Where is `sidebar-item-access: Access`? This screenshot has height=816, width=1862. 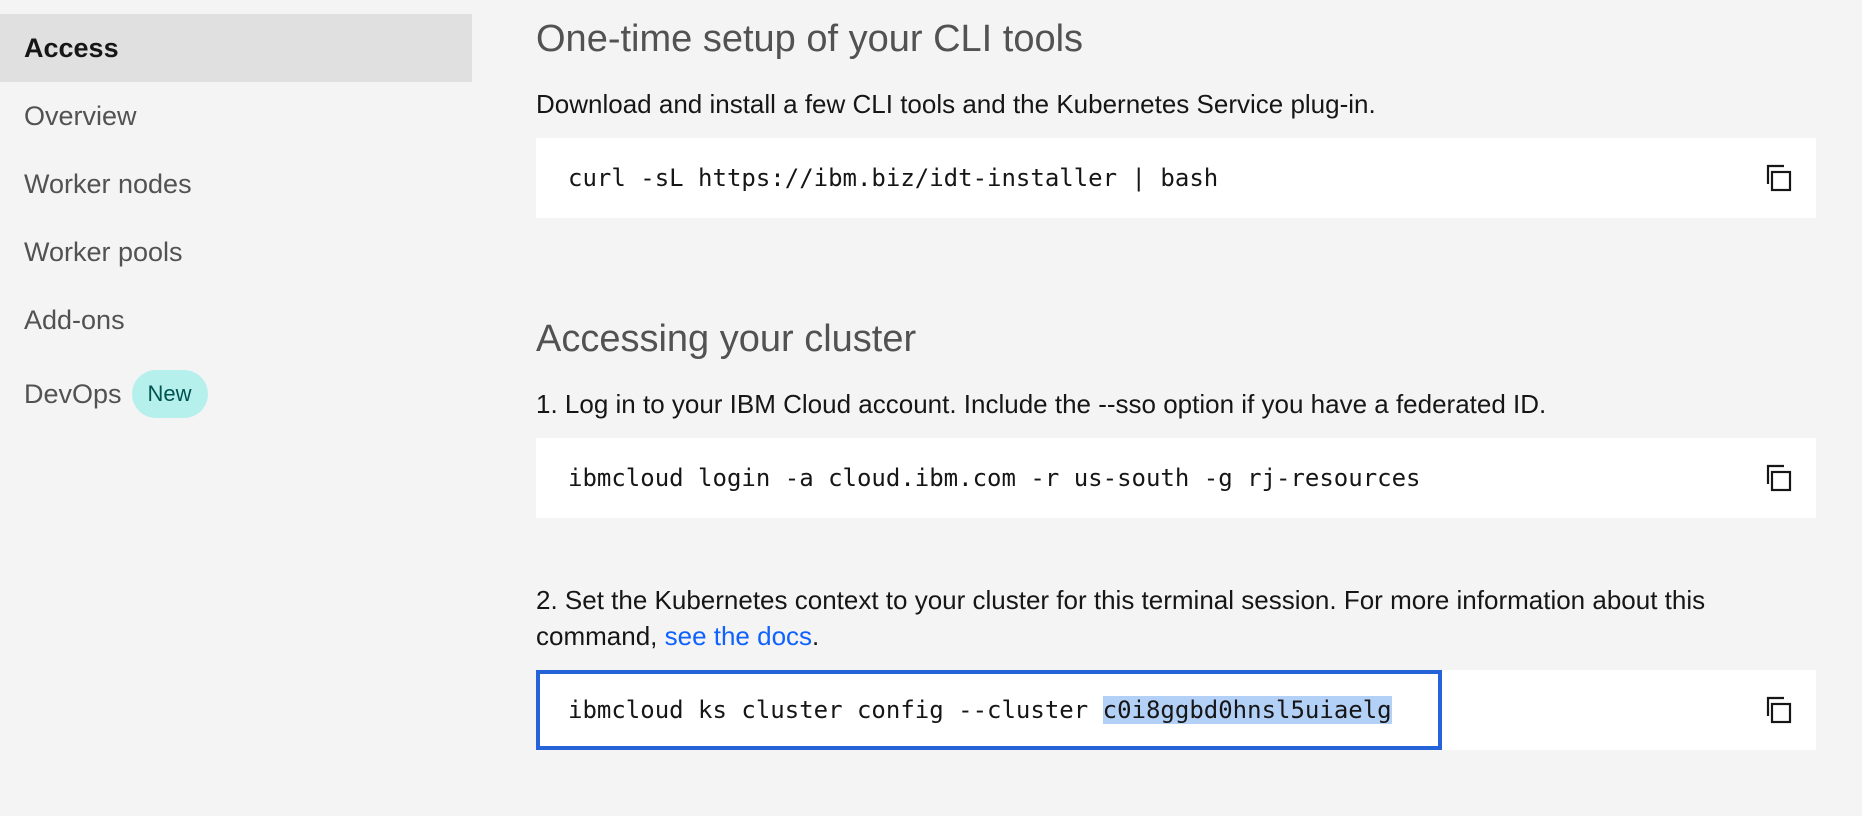
sidebar-item-access: Access is located at coordinates (236, 48).